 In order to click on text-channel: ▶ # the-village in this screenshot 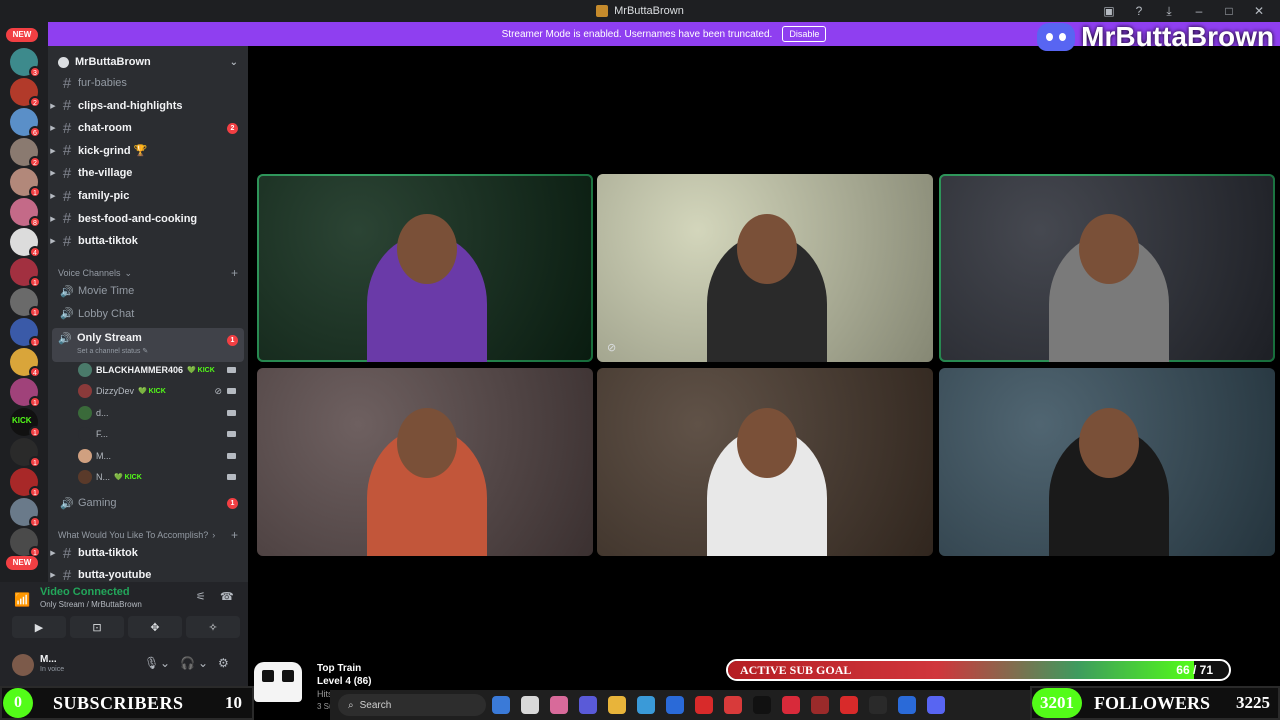, I will do `click(148, 173)`.